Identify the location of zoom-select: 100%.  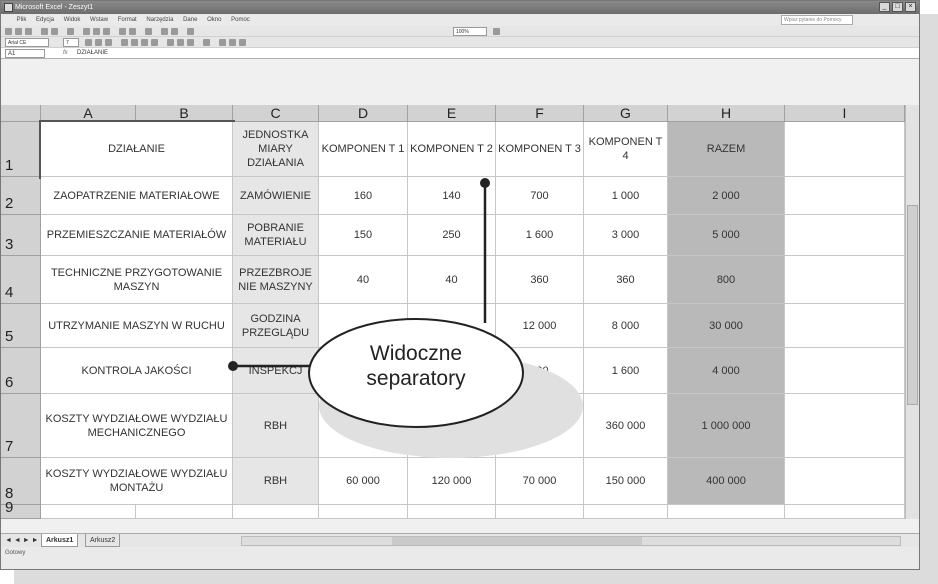
(470, 31).